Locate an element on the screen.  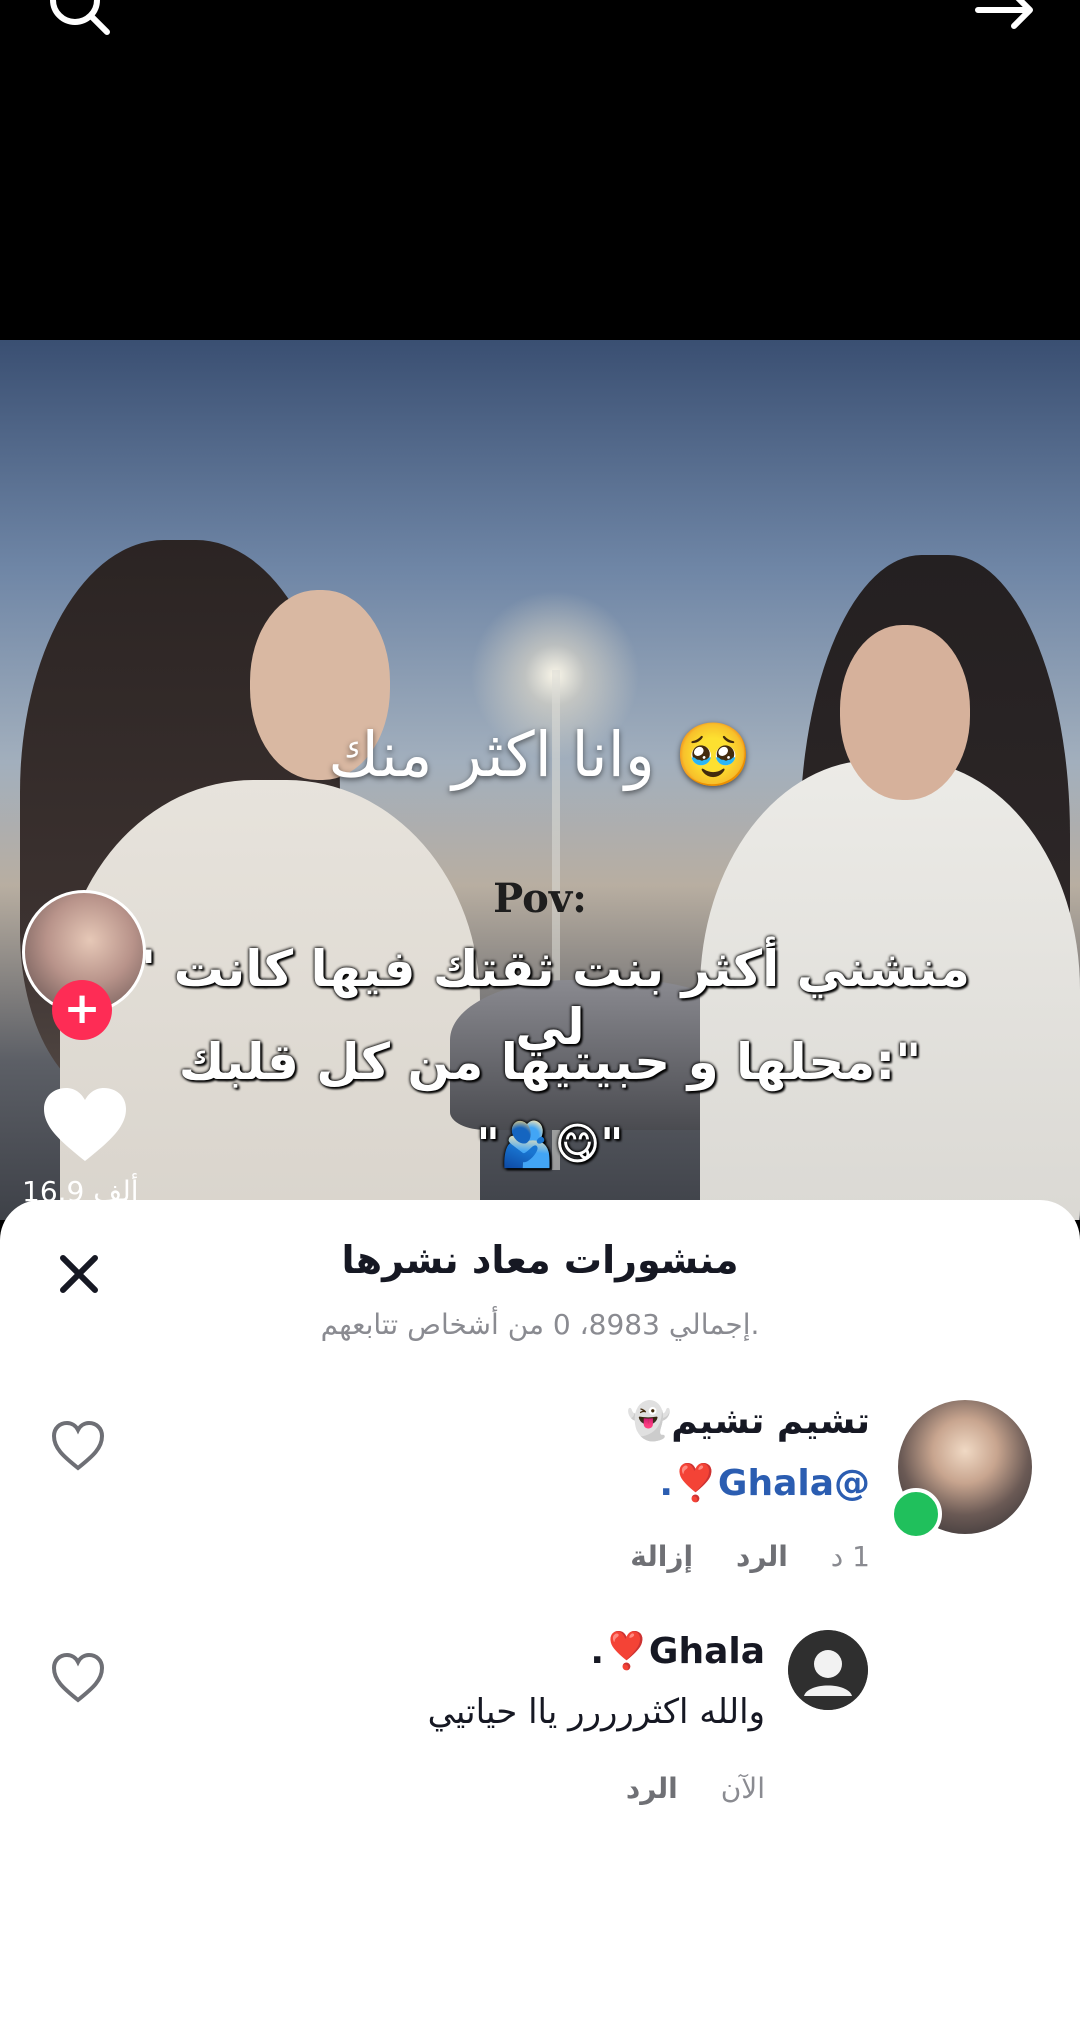
avatar is located at coordinates (828, 1670).